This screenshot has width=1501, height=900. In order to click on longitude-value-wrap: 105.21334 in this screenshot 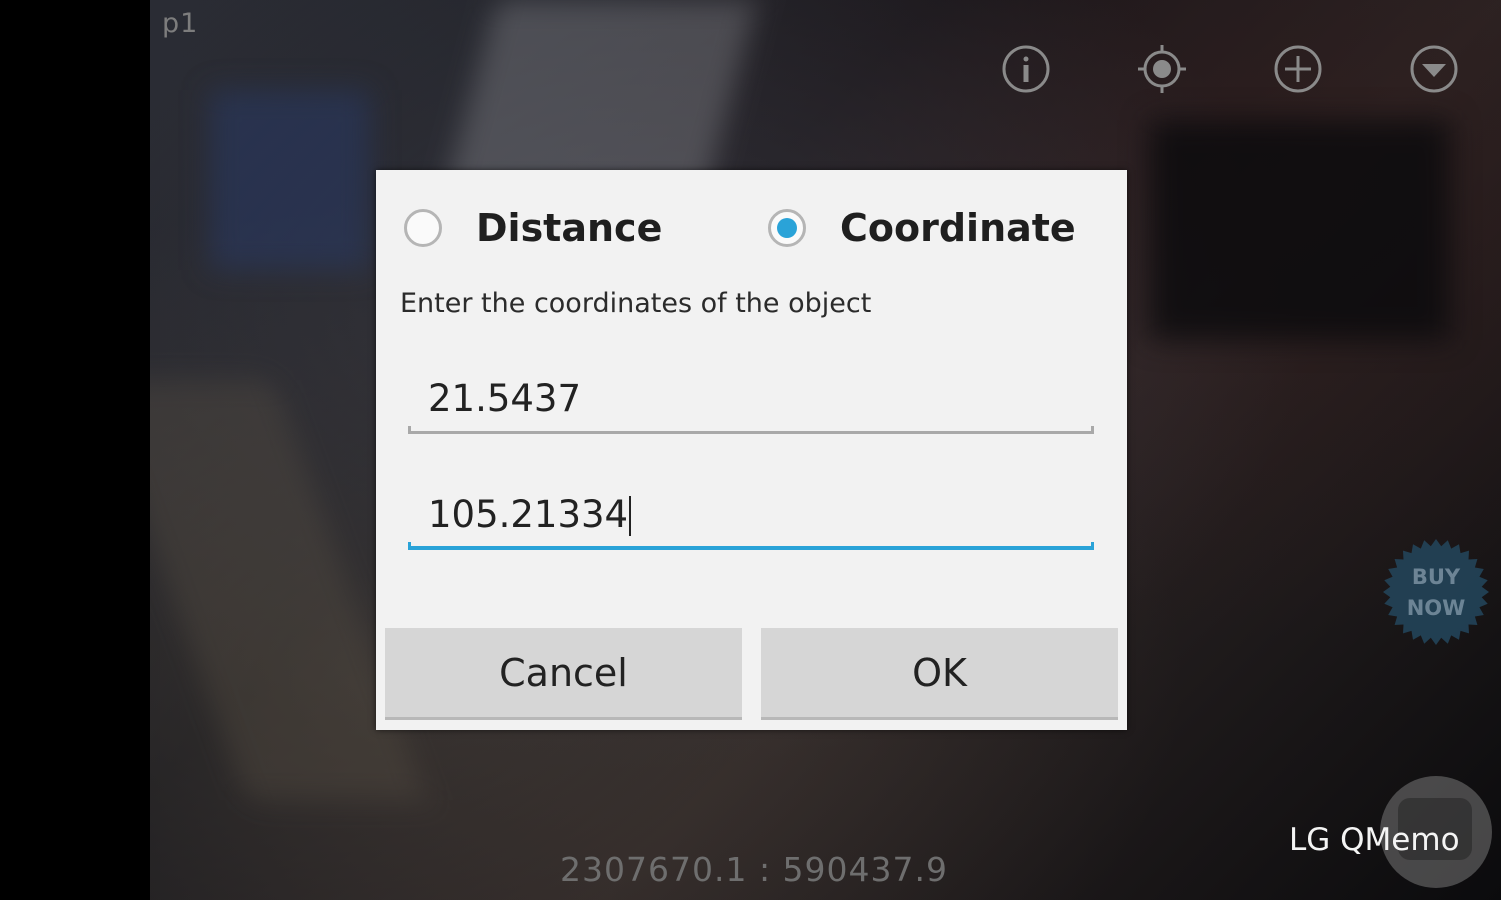, I will do `click(530, 514)`.